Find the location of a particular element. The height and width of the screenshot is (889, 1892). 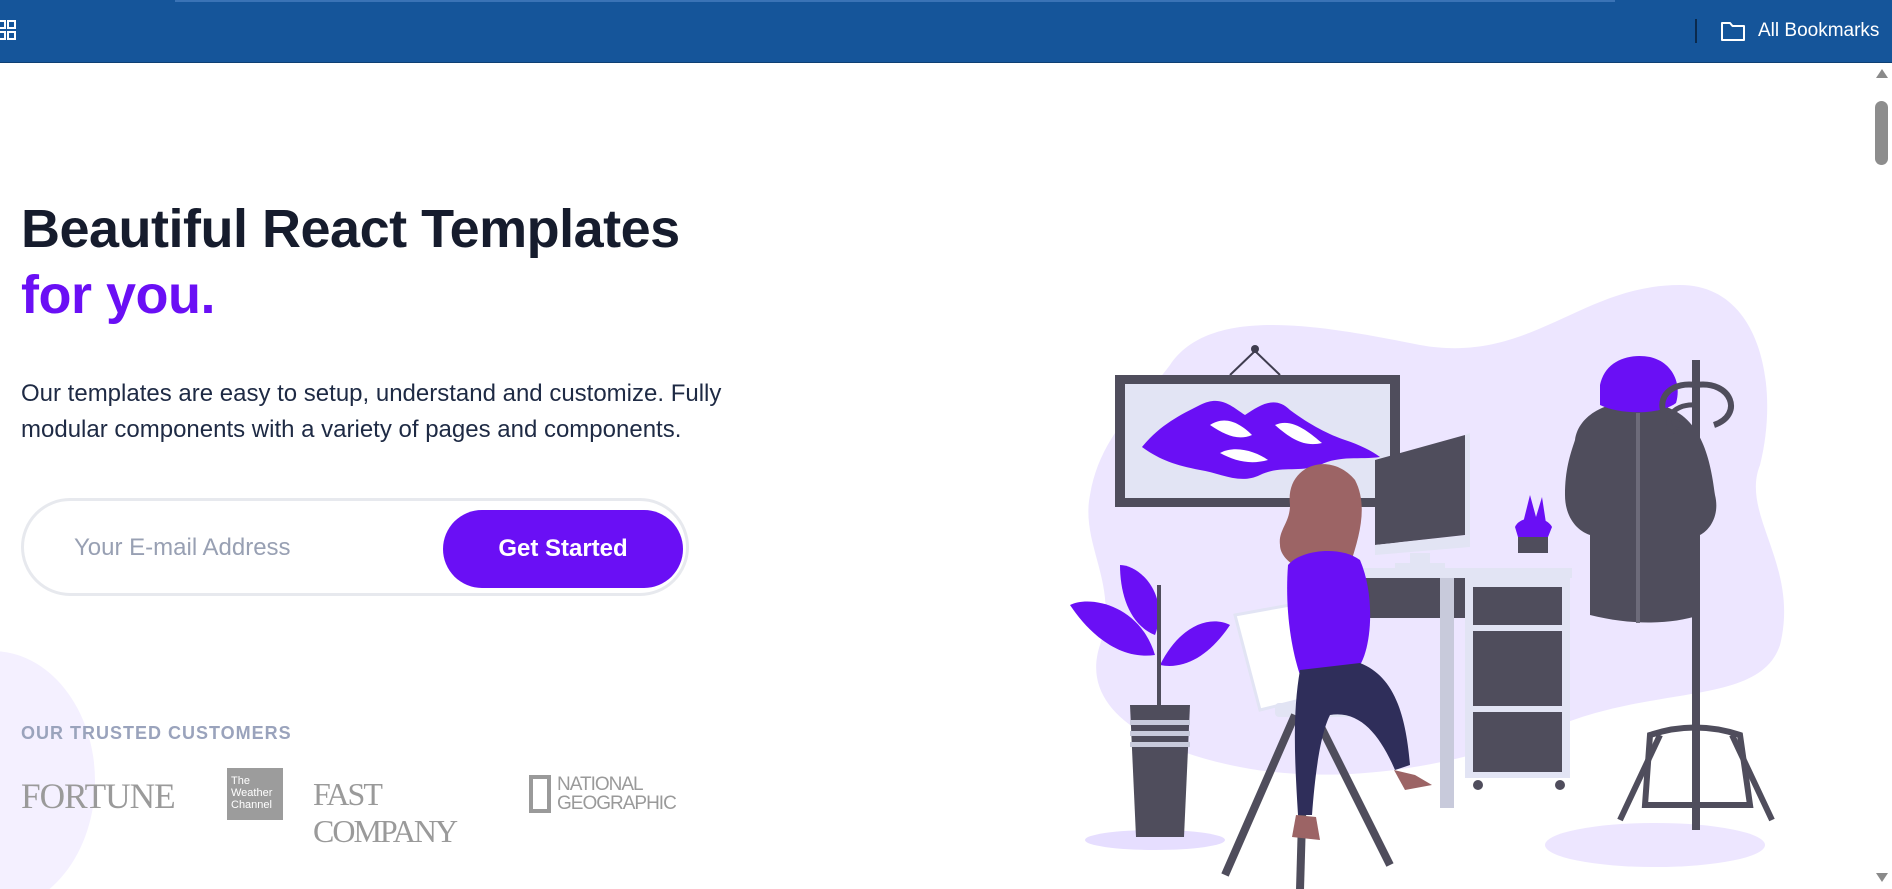

scroll-down-arrow-icon is located at coordinates (1882, 877).